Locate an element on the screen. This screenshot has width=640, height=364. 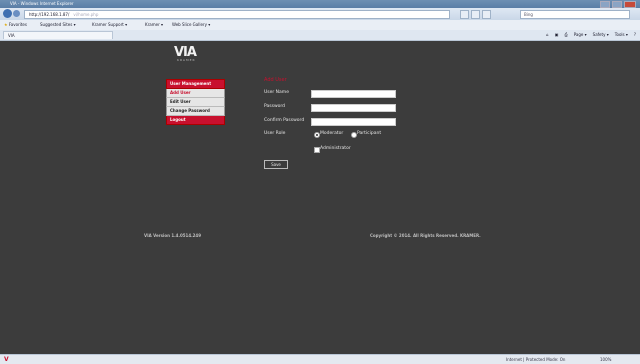
favorites-item-kramer-support: Kramer Support ▾ is located at coordinates (109, 25).